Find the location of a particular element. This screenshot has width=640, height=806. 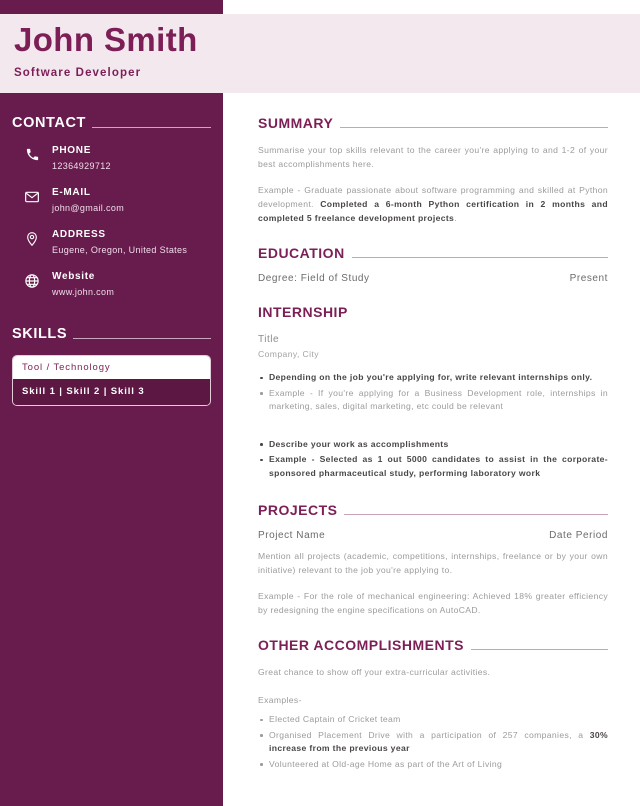

summary-p2-tail: . is located at coordinates (455, 218).